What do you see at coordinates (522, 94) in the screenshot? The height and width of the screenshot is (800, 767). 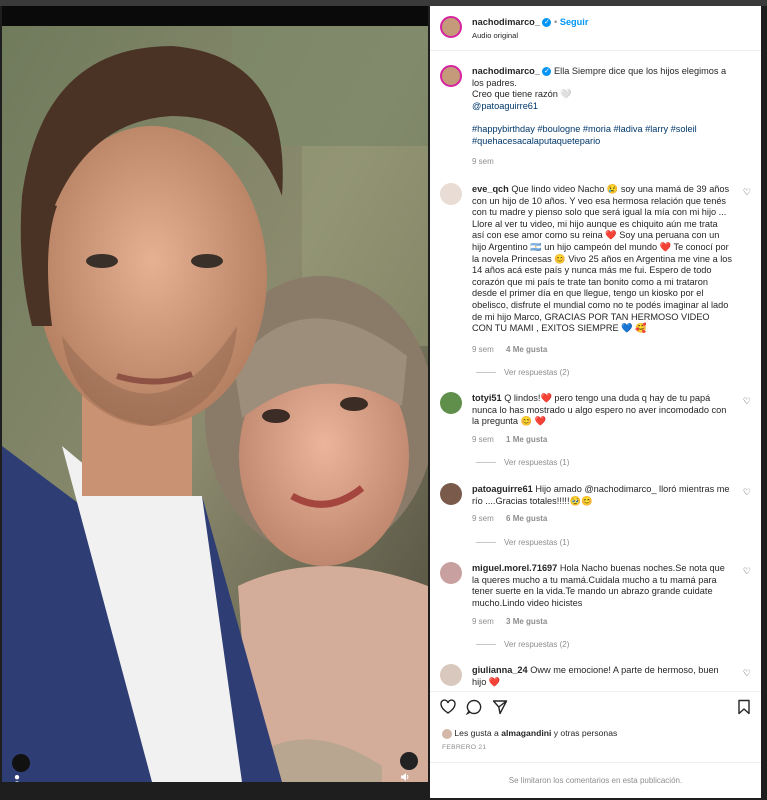 I see `caption-text-2: Creo que tiene razón 🤍` at bounding box center [522, 94].